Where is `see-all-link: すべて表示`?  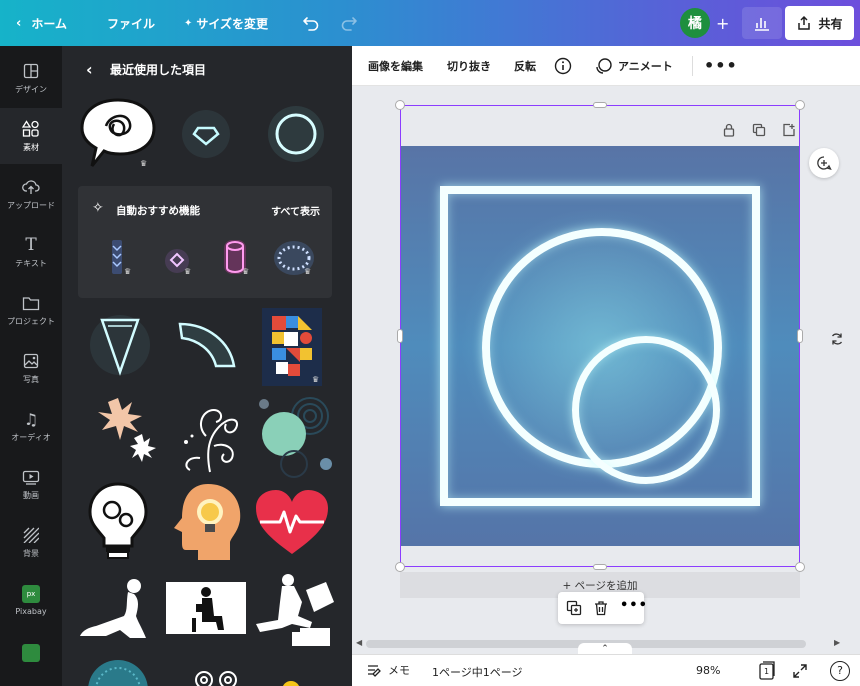 see-all-link: すべて表示 is located at coordinates (295, 210).